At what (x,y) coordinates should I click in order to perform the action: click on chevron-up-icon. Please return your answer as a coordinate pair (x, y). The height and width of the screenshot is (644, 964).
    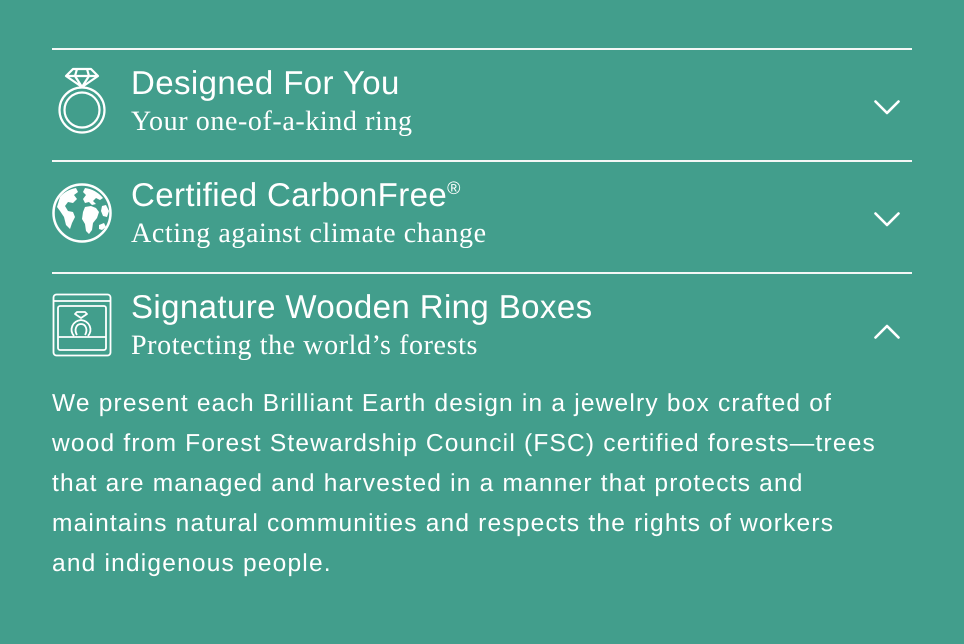
    Looking at the image, I should click on (887, 331).